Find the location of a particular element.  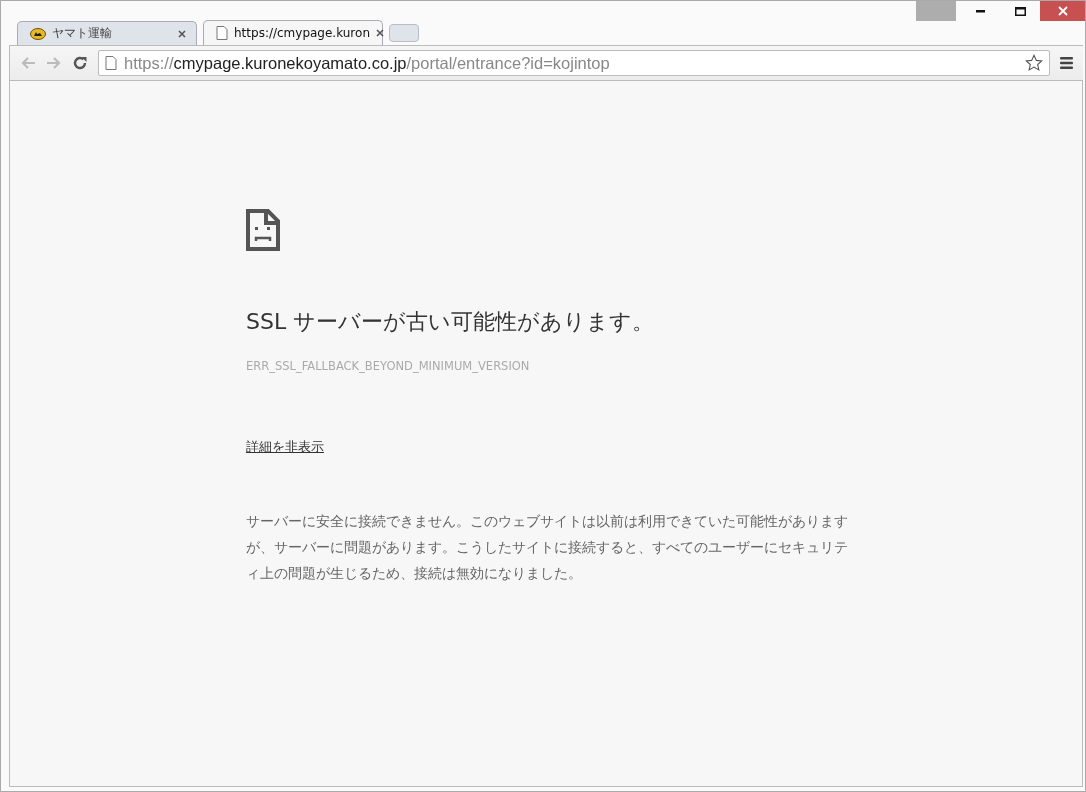

hide-details-link: 詳細を非表示 is located at coordinates (285, 447).